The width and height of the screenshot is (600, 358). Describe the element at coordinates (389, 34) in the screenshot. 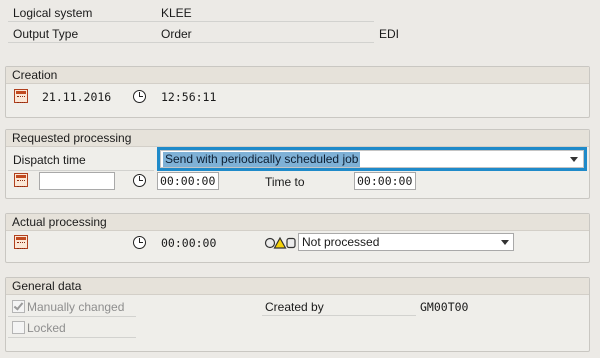

I see `output-medium-value: EDI` at that location.